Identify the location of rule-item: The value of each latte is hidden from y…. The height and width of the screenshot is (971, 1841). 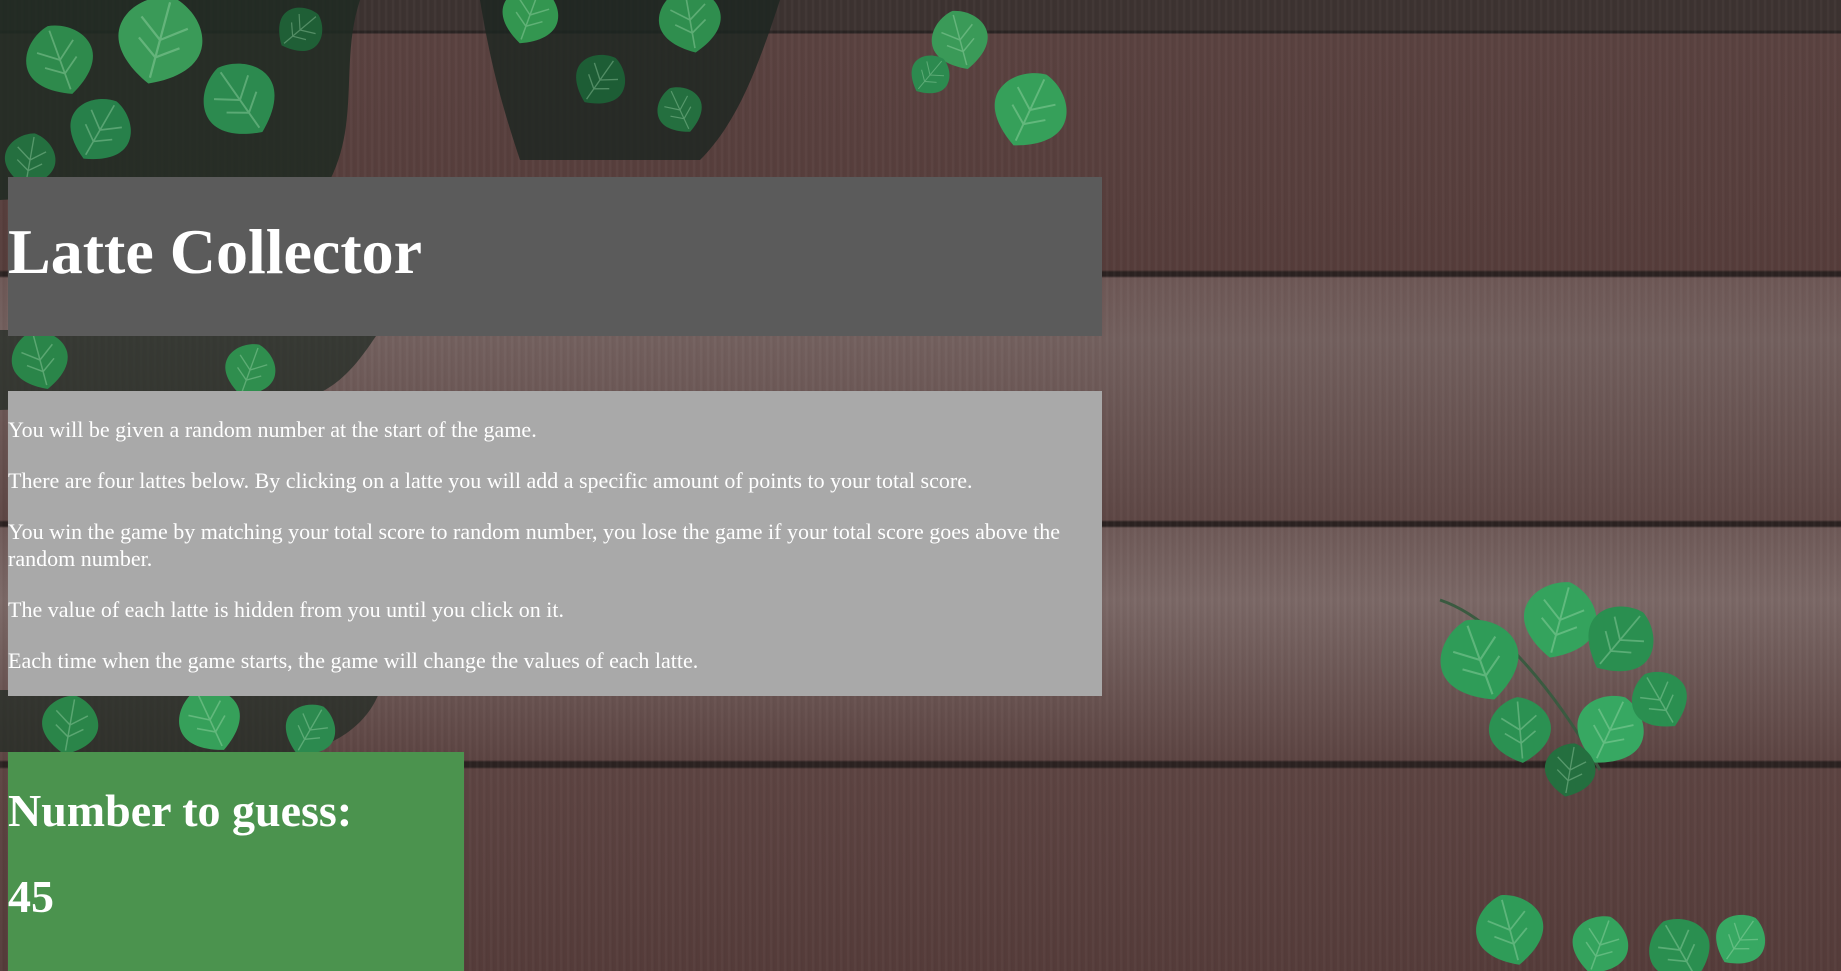
(286, 609).